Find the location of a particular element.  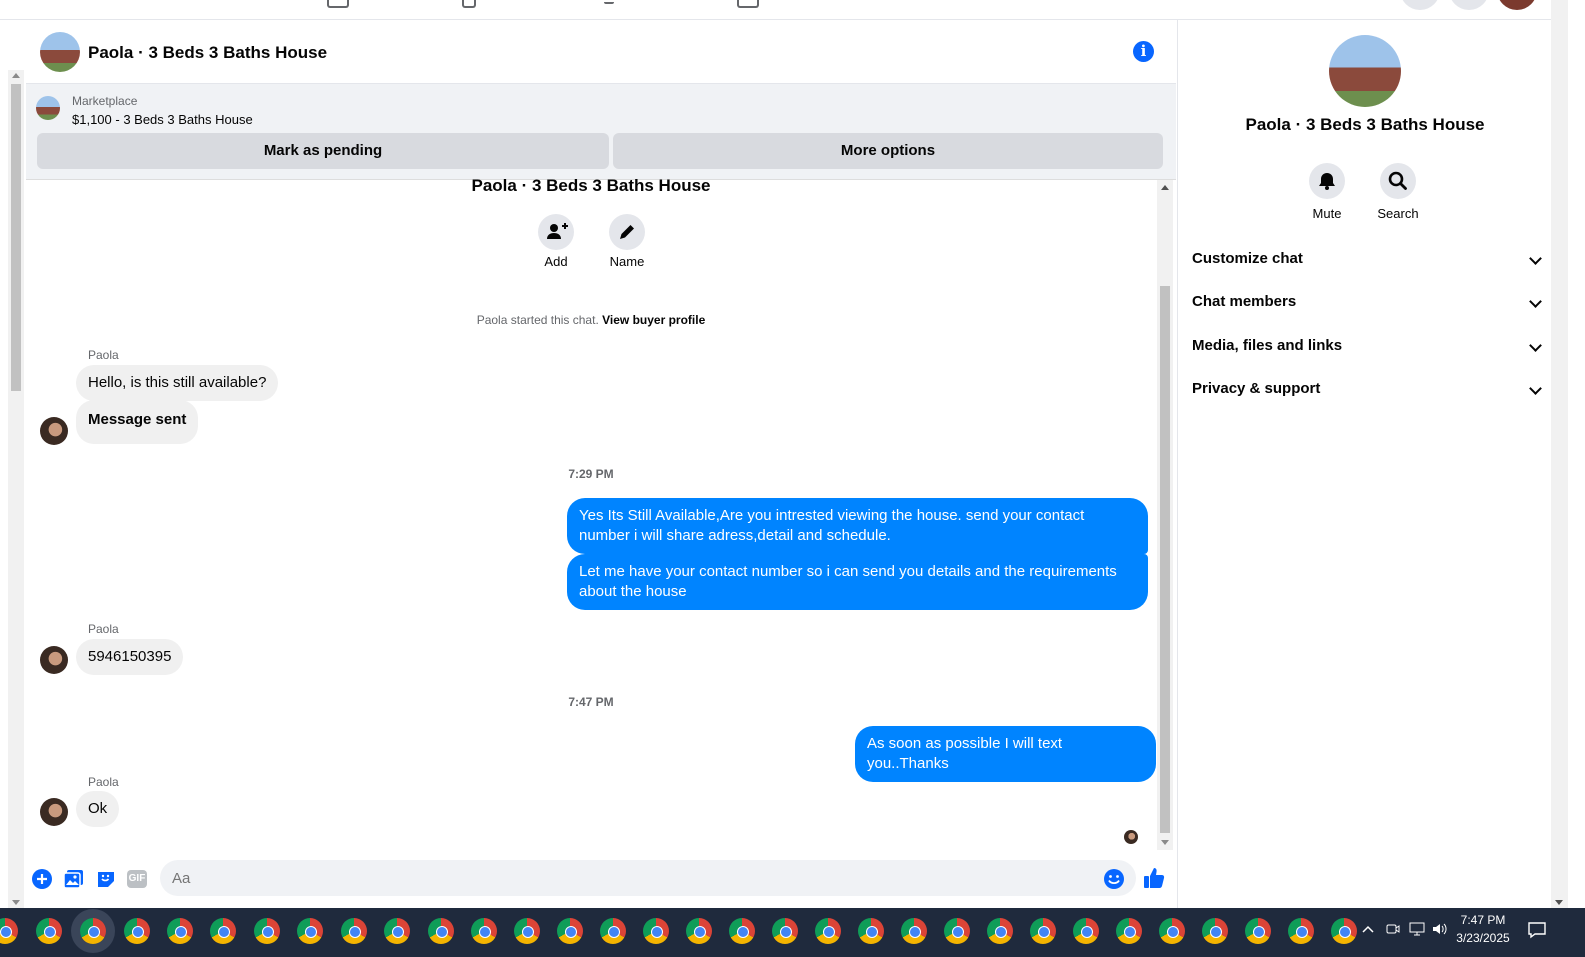

marketplace-label: Marketplace is located at coordinates (105, 101).